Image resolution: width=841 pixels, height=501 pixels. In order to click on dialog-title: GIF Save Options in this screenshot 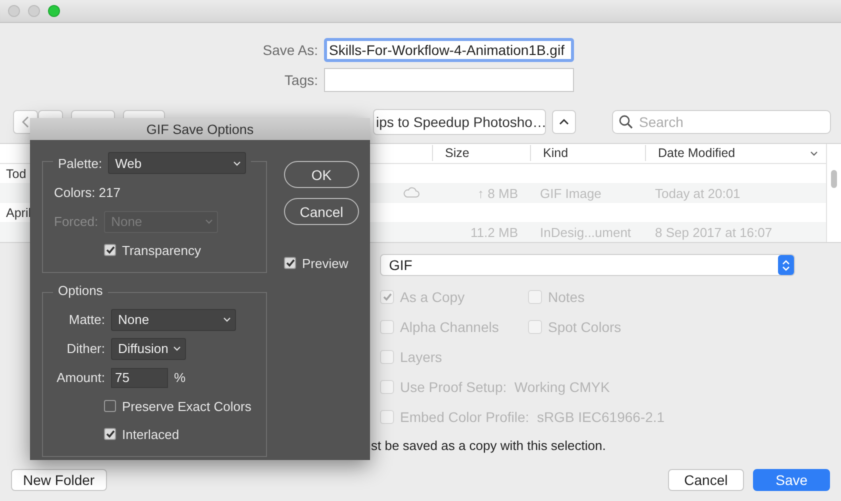, I will do `click(200, 129)`.